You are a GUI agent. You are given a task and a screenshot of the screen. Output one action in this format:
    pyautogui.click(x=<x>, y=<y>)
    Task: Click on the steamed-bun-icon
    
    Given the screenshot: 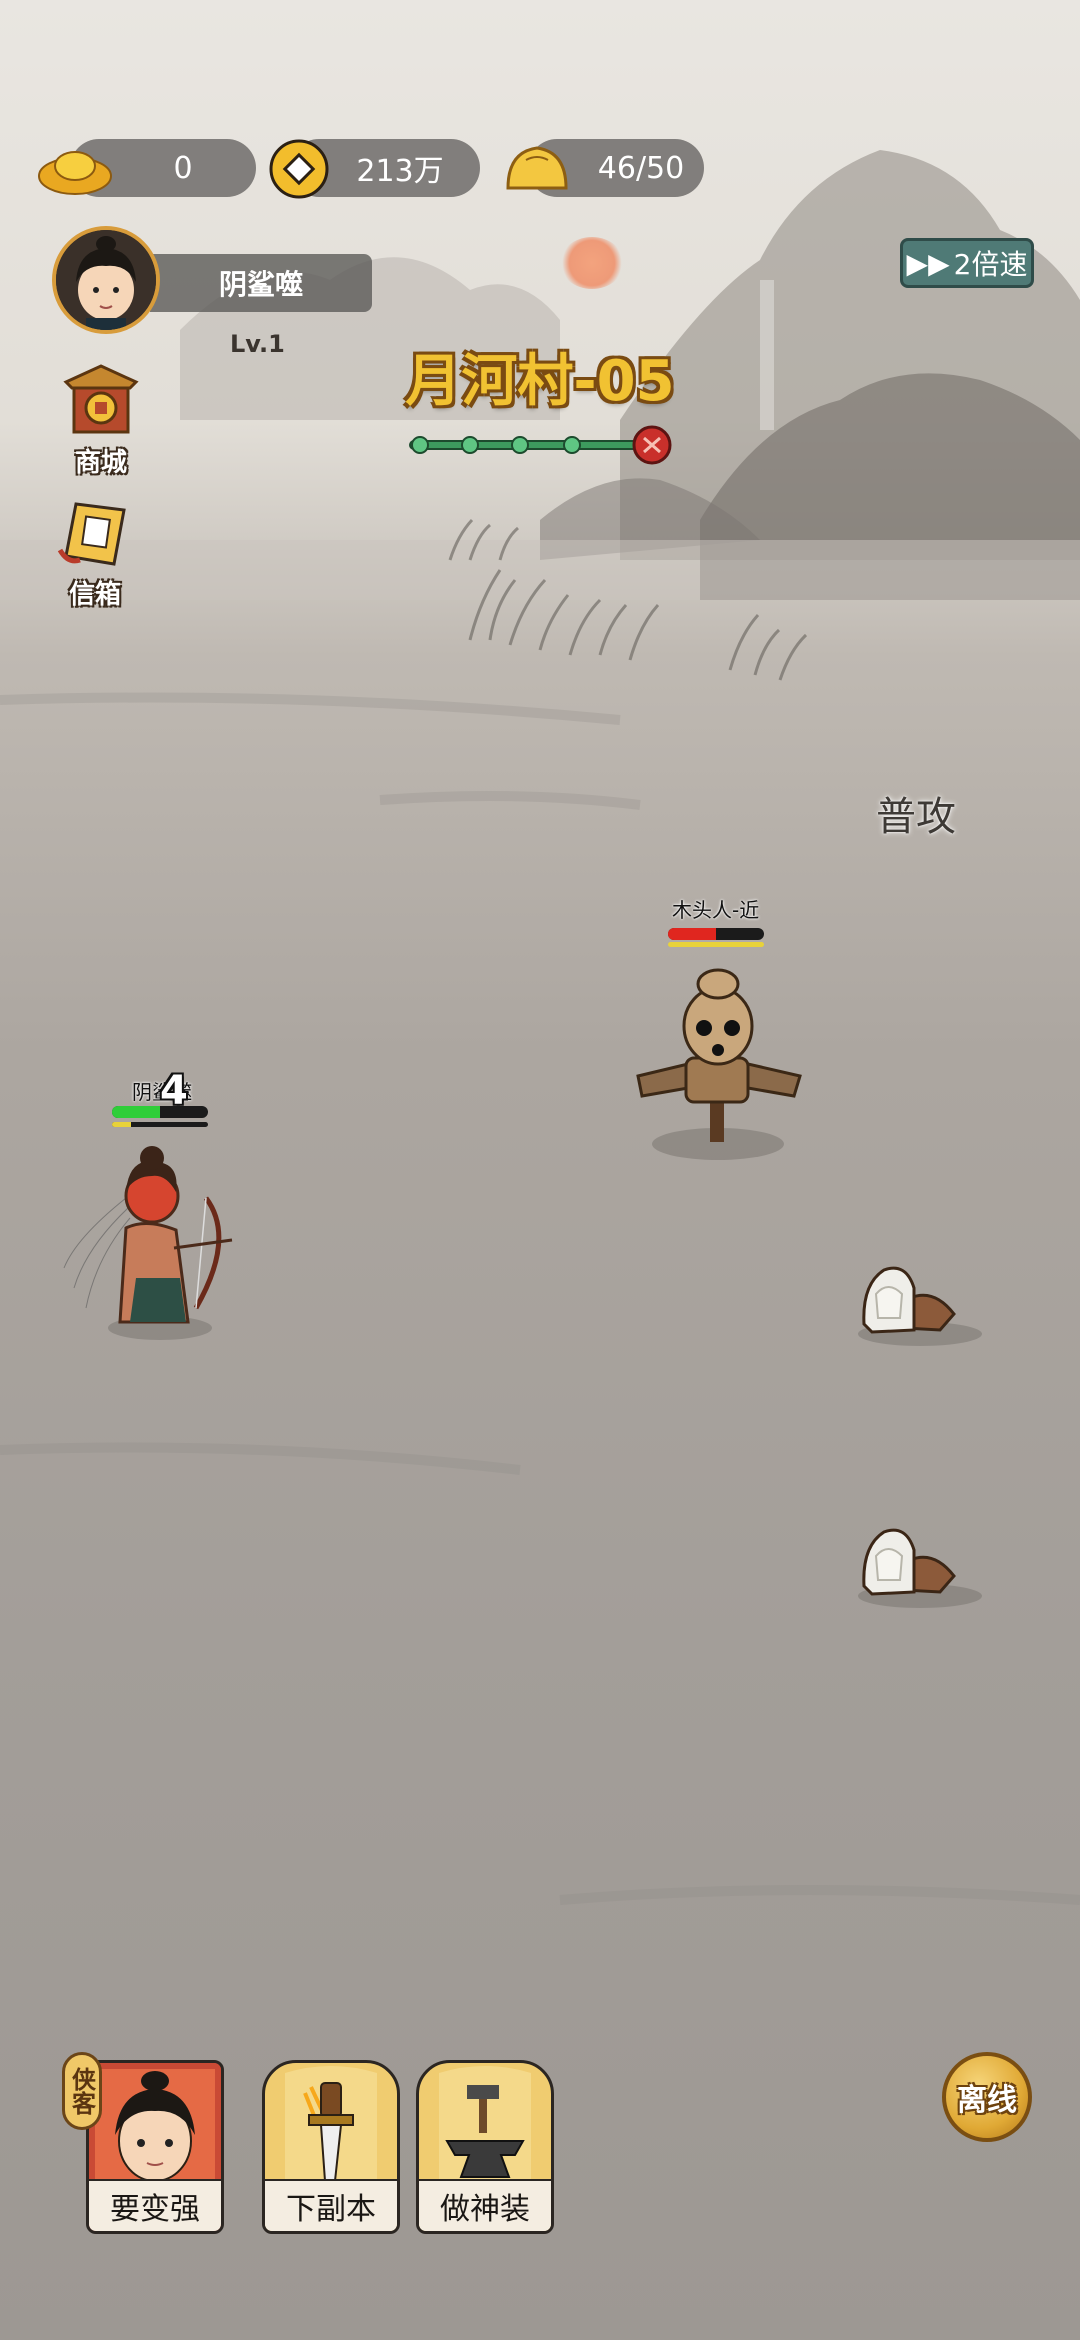 What is the action you would take?
    pyautogui.click(x=537, y=168)
    